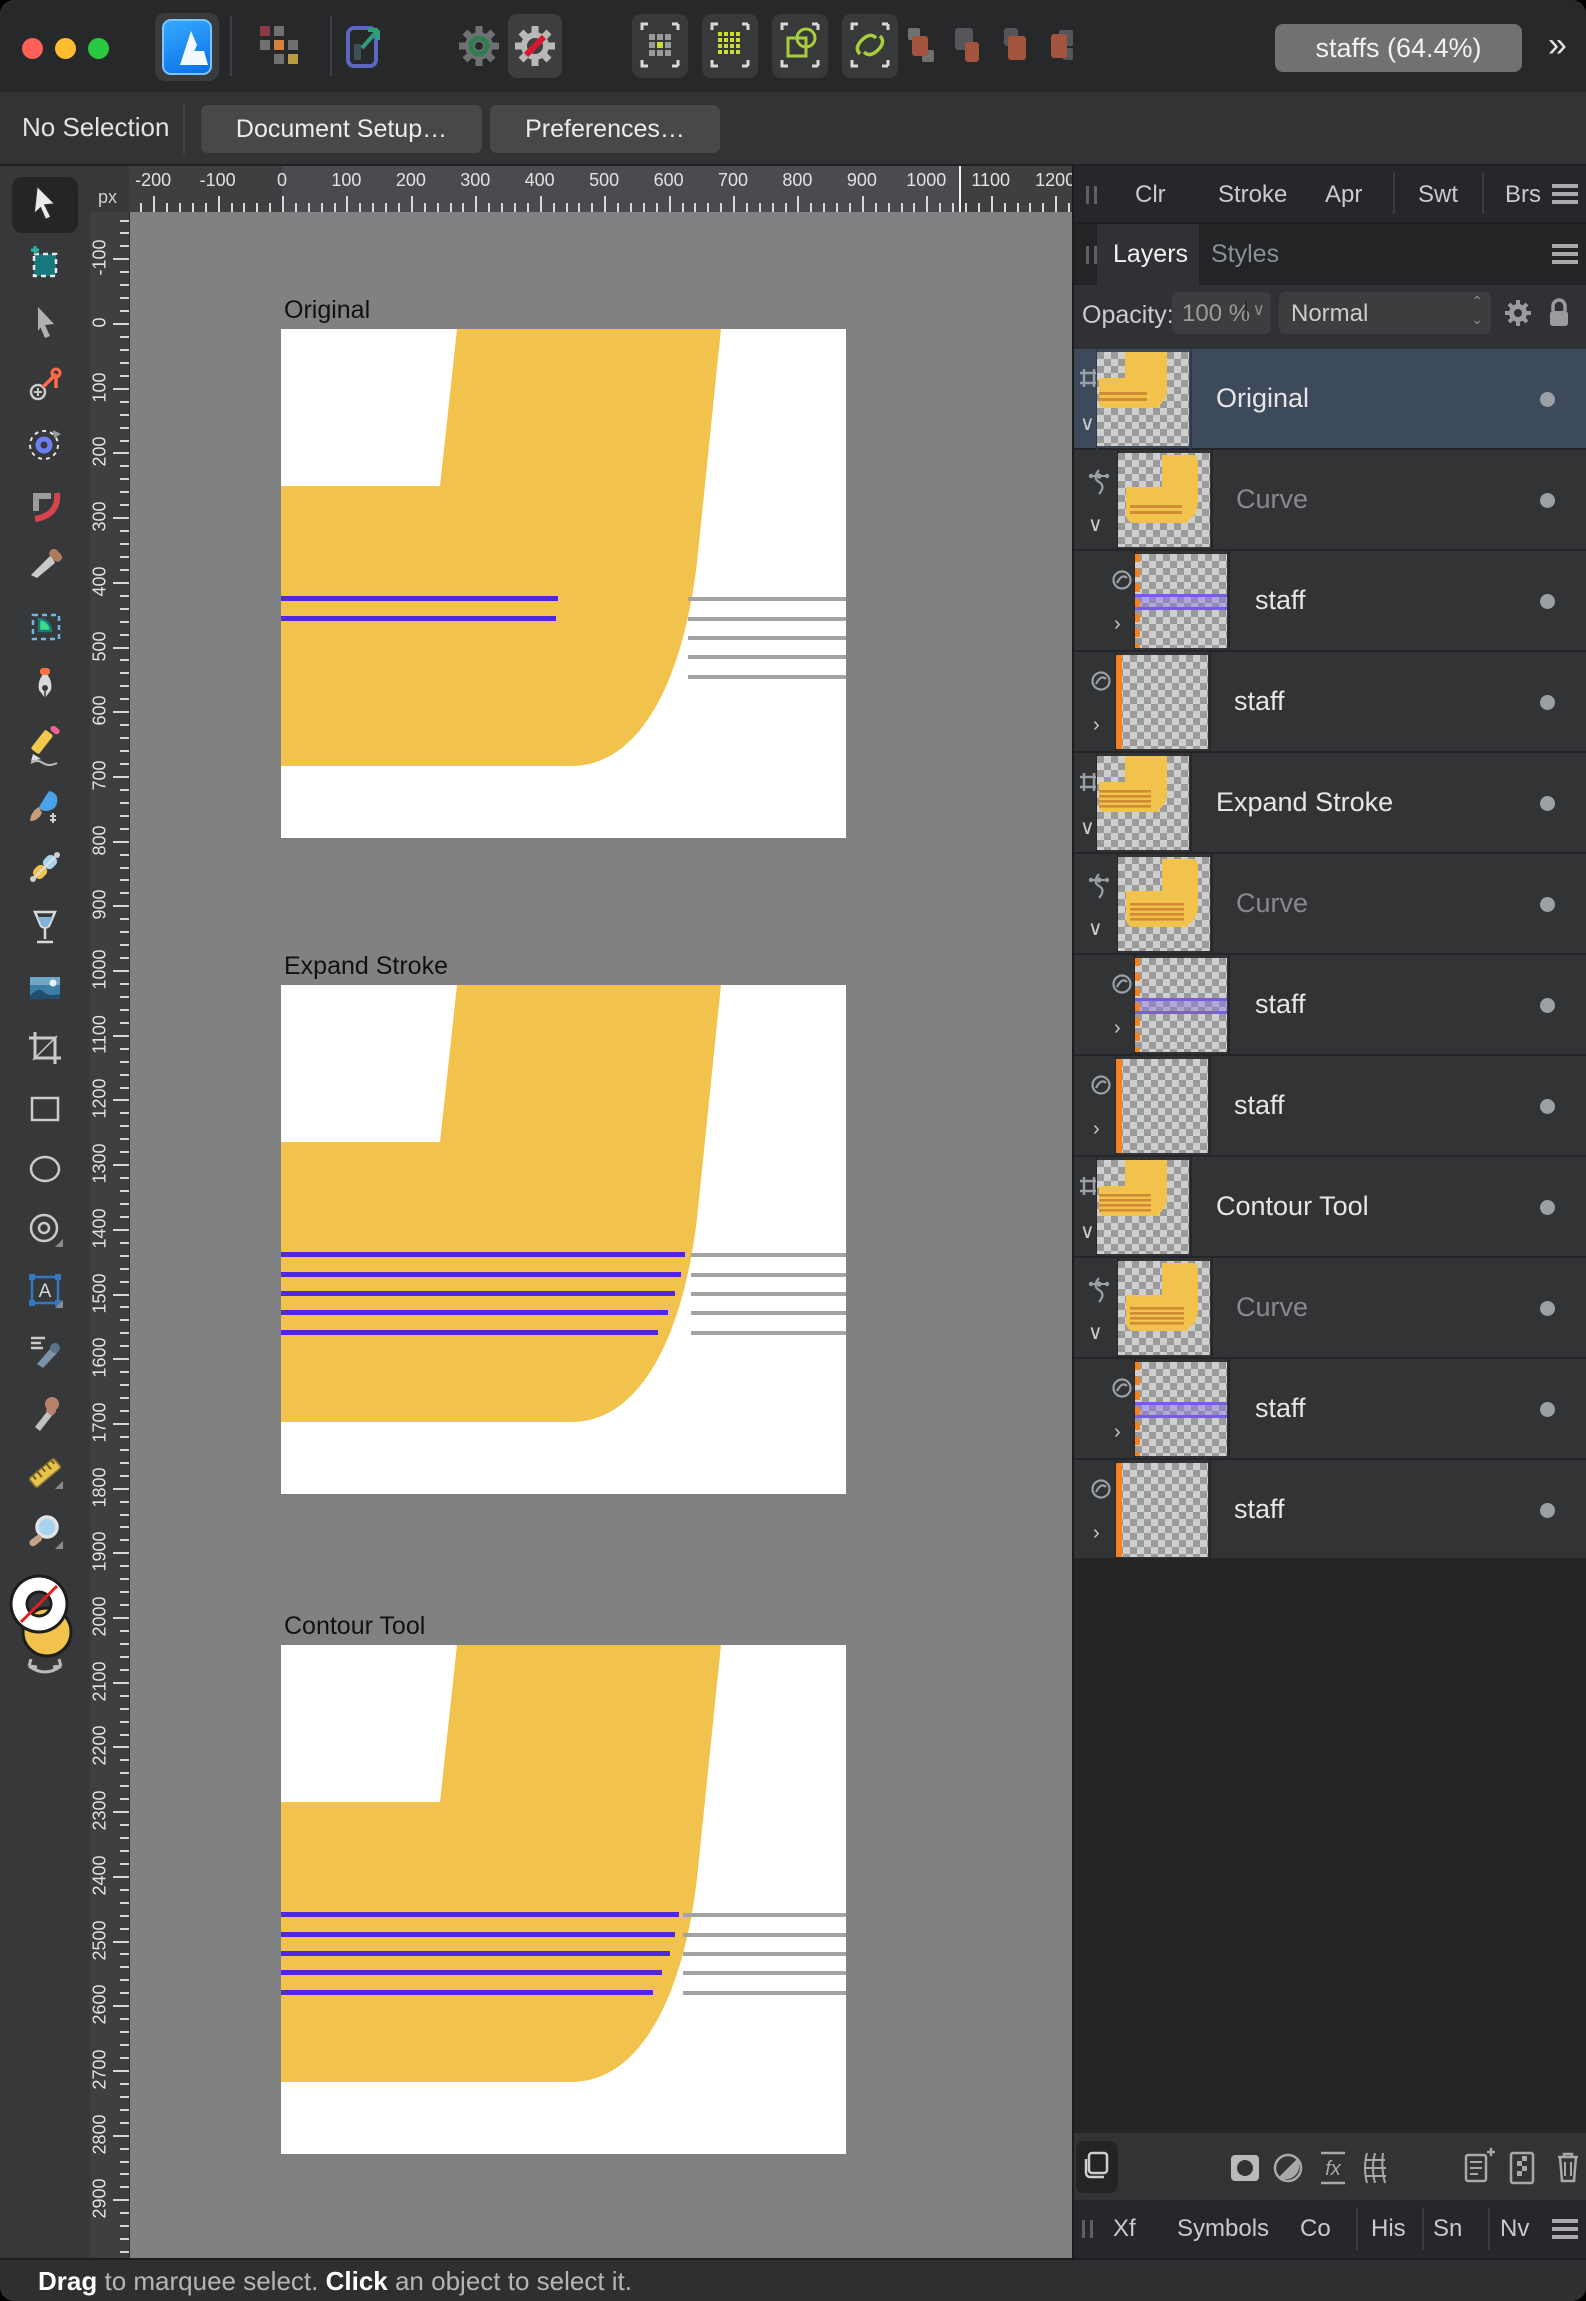 The height and width of the screenshot is (2301, 1586). I want to click on bottom-menu-icon, so click(1565, 2229).